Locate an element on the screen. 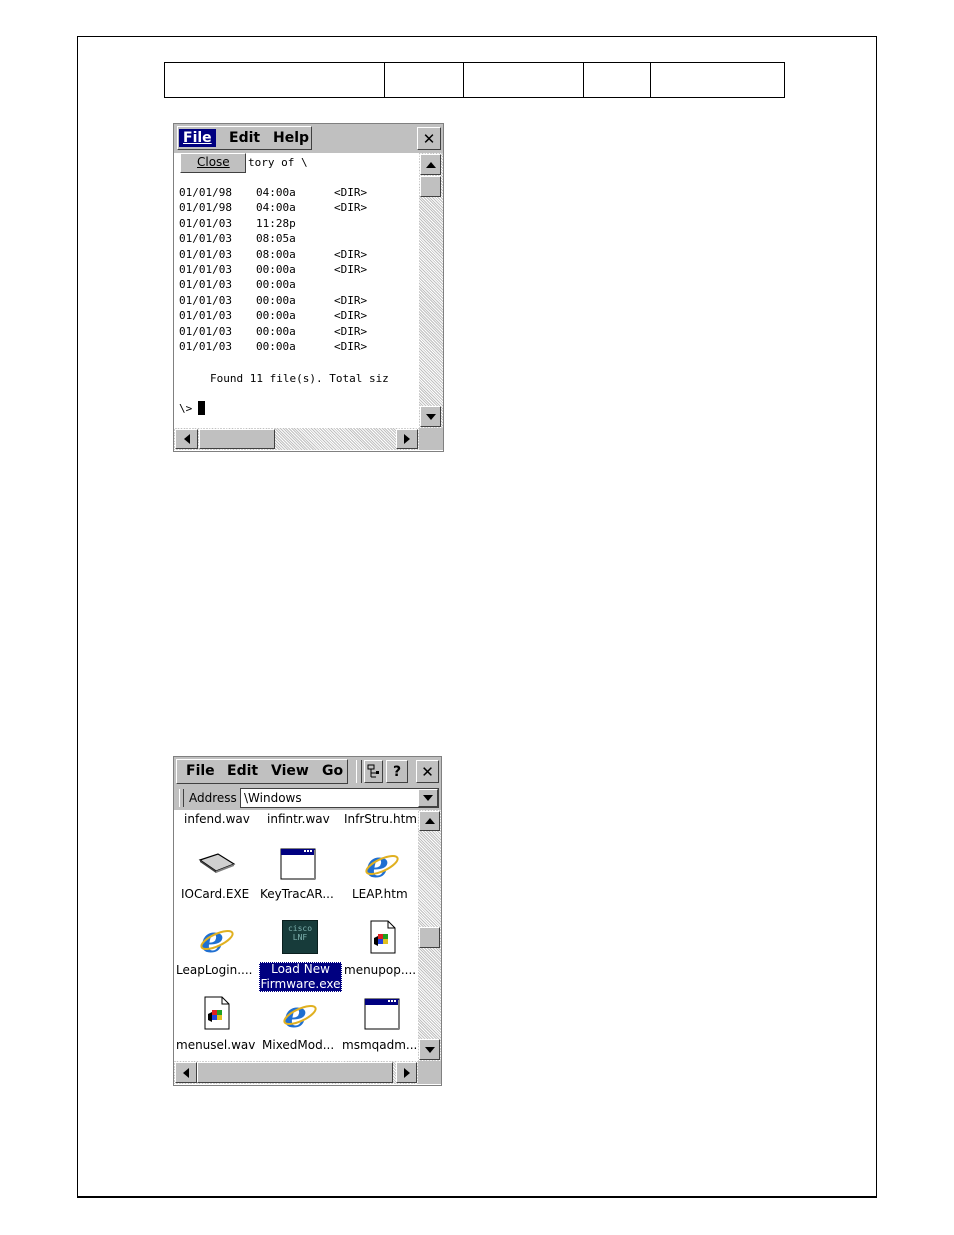 The height and width of the screenshot is (1235, 954). console-header: tory of \ is located at coordinates (278, 162).